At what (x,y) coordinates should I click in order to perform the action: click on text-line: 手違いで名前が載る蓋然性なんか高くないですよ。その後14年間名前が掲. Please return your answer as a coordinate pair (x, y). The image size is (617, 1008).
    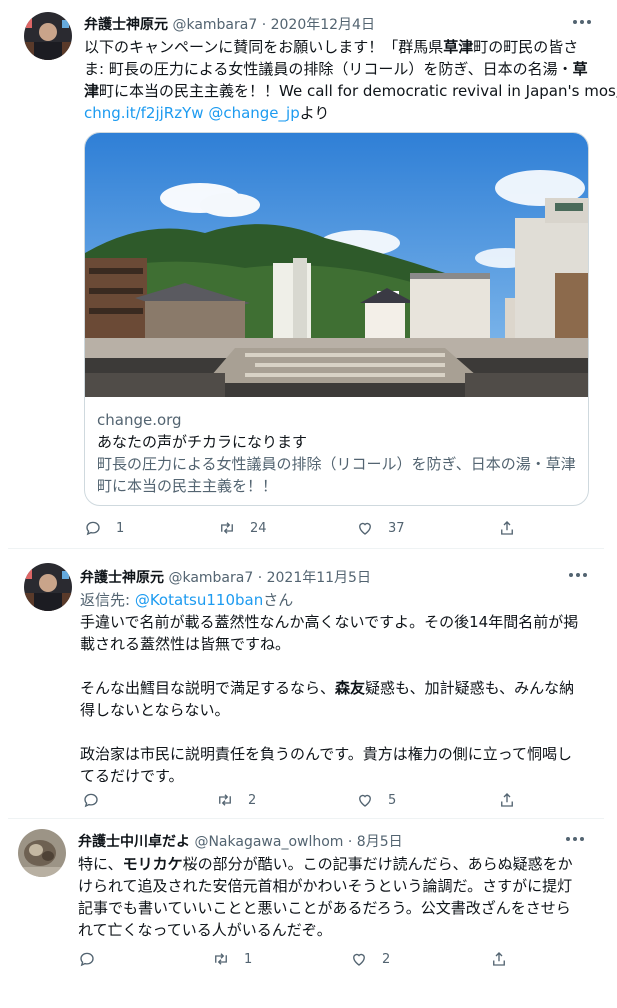
    Looking at the image, I should click on (329, 622).